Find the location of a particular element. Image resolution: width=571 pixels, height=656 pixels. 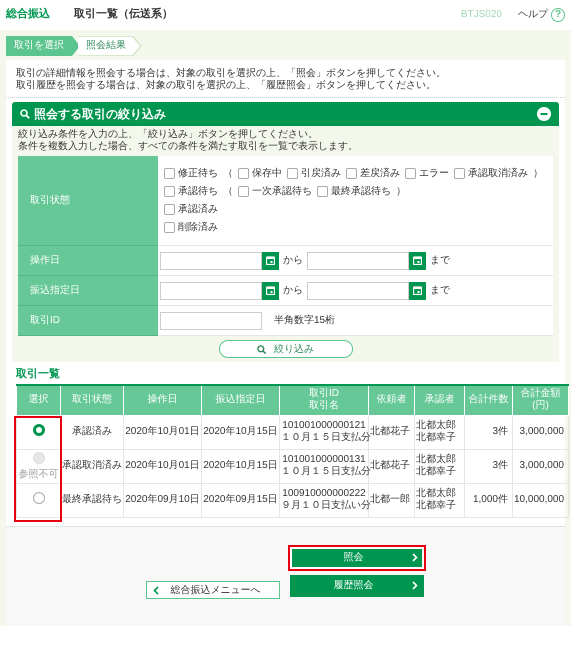

table-cell-text: 101001000000121 is located at coordinates (324, 426).